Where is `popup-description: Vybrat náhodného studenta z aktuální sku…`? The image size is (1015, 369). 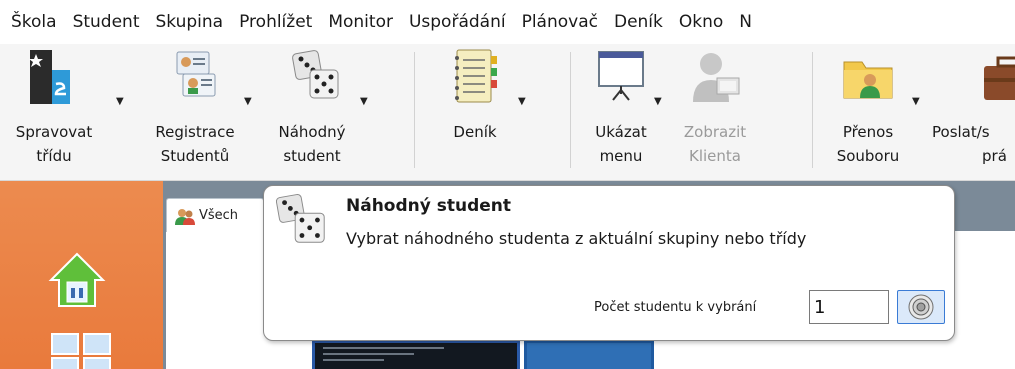
popup-description: Vybrat náhodného studenta z aktuální sku… is located at coordinates (576, 238).